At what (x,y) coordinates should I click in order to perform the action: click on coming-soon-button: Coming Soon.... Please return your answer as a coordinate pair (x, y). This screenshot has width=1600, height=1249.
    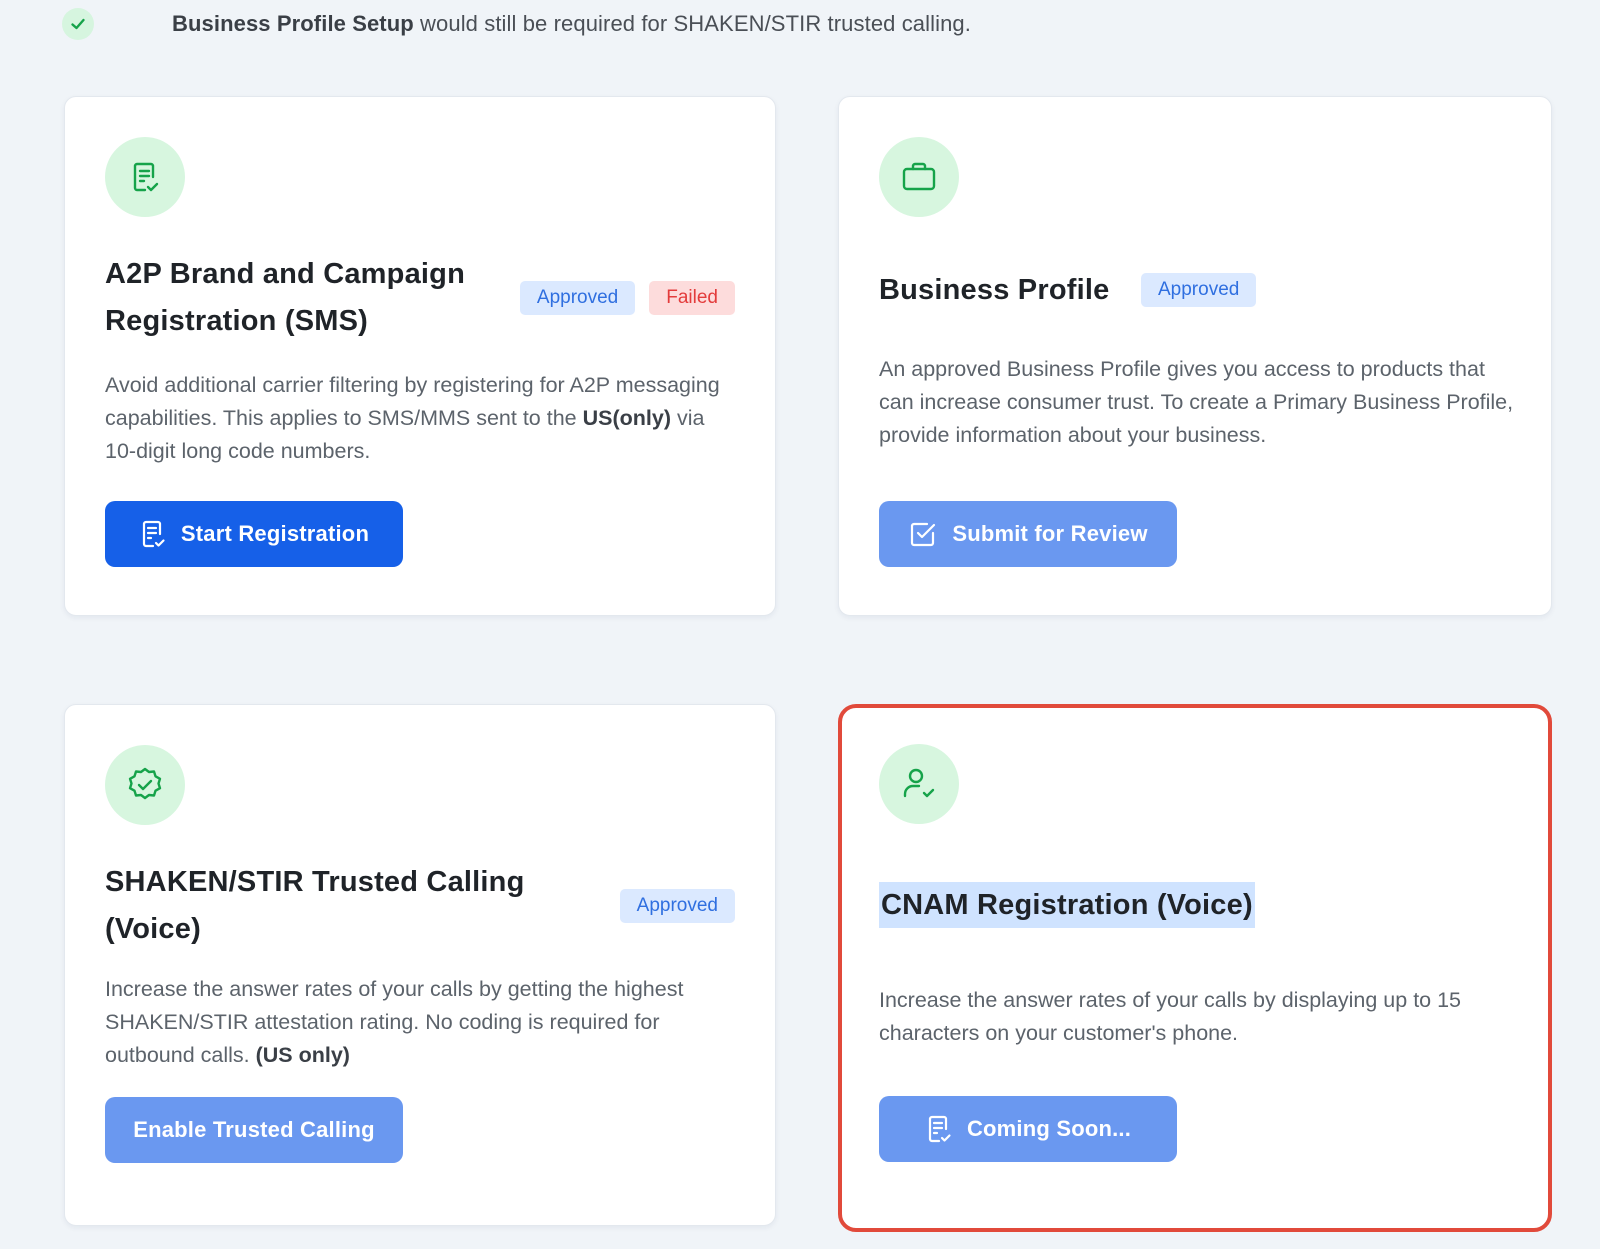
    Looking at the image, I should click on (1028, 1129).